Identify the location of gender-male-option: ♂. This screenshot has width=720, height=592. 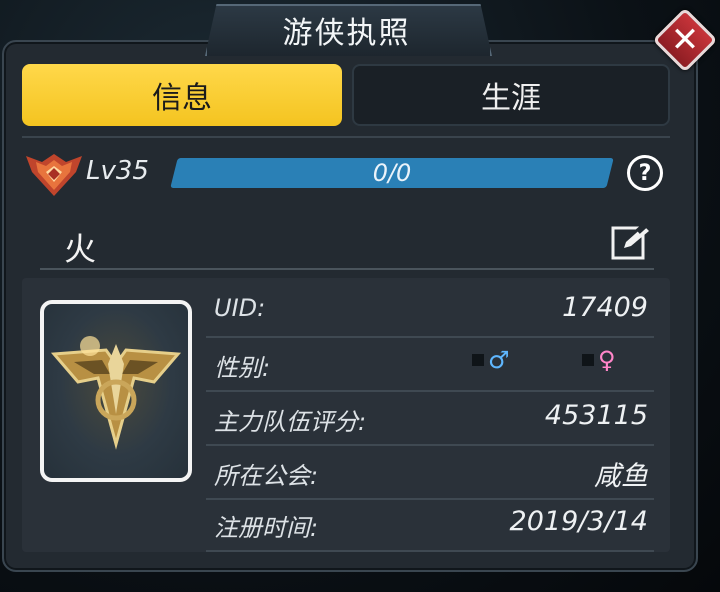
(491, 360).